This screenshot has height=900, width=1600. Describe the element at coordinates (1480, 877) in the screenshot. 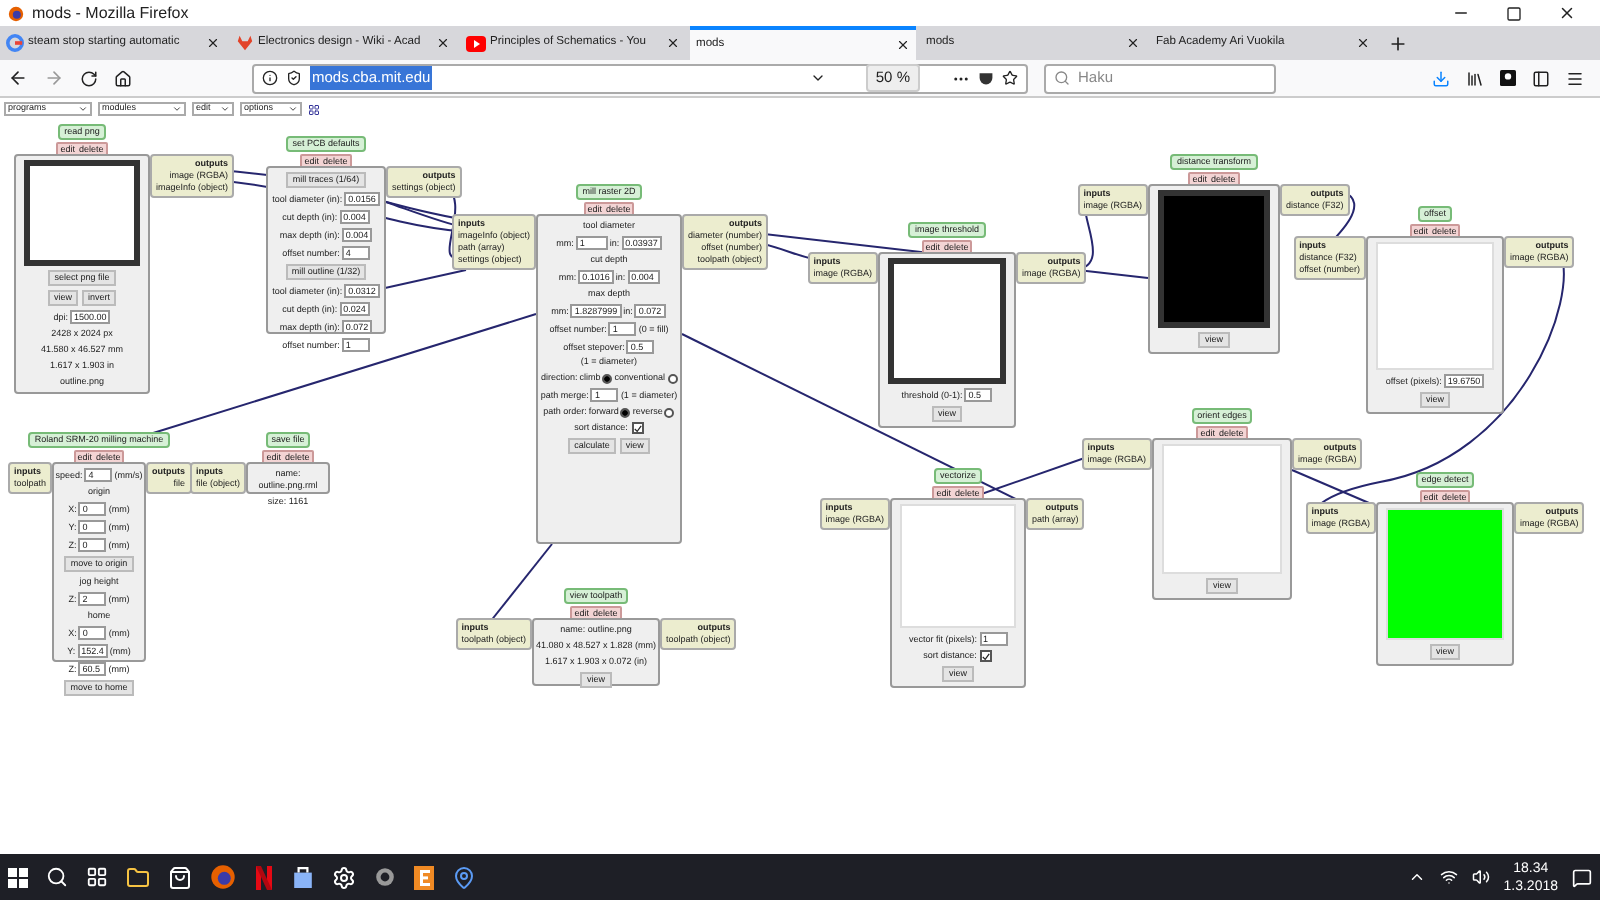

I see `volume-icon` at that location.